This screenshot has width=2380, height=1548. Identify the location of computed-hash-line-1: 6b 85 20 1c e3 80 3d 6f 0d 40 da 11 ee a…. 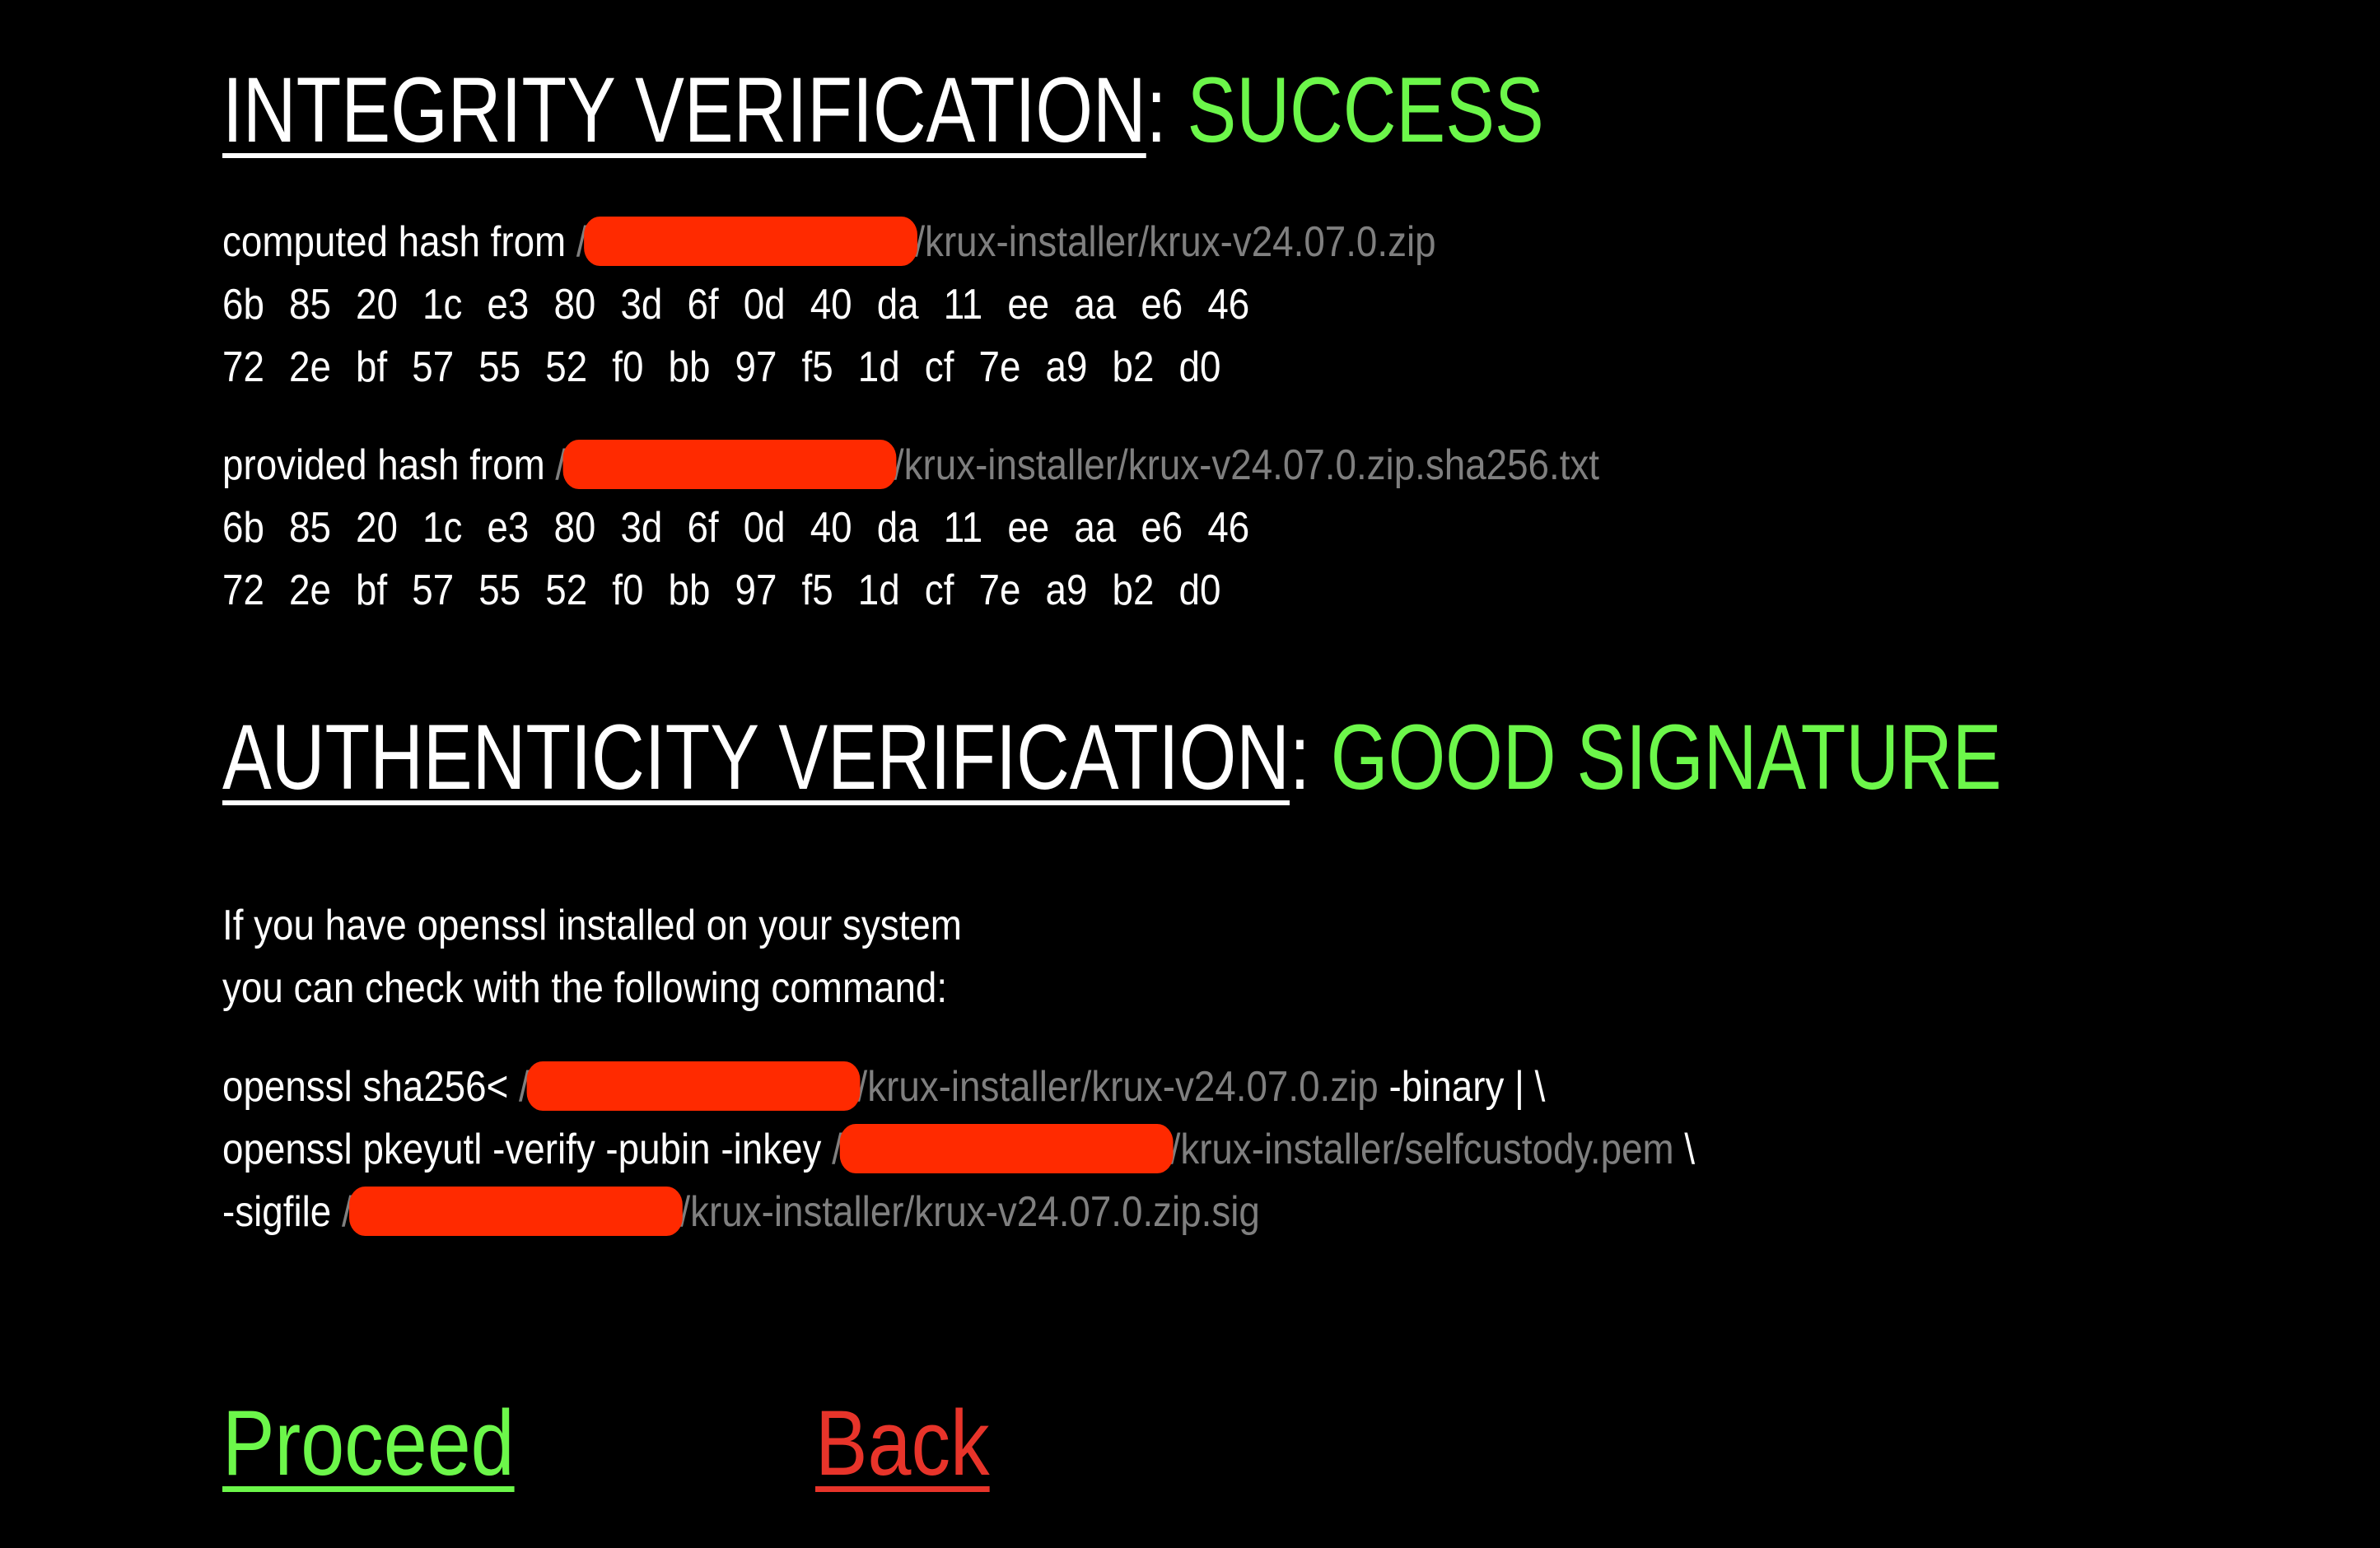
(736, 305).